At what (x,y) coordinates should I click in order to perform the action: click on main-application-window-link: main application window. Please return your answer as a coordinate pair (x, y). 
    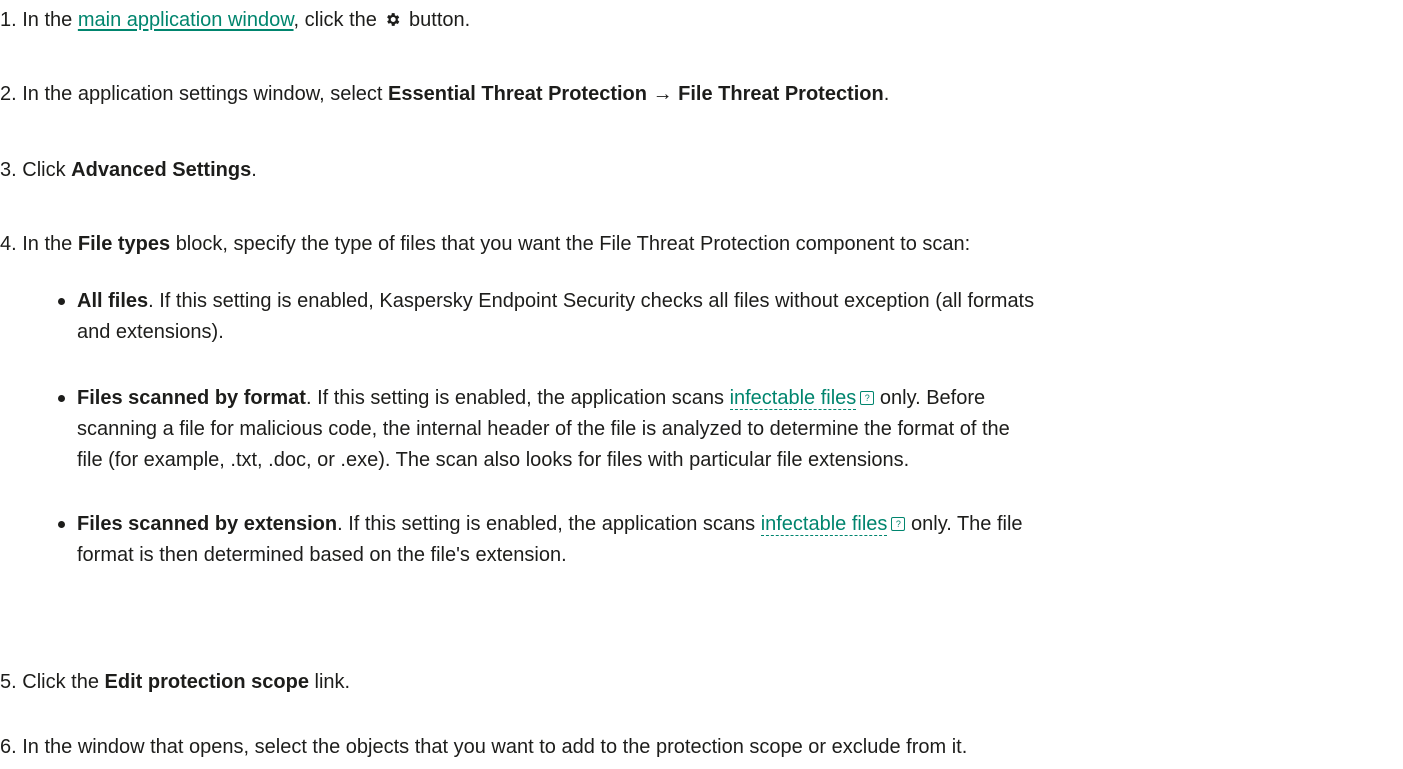
    Looking at the image, I should click on (186, 20).